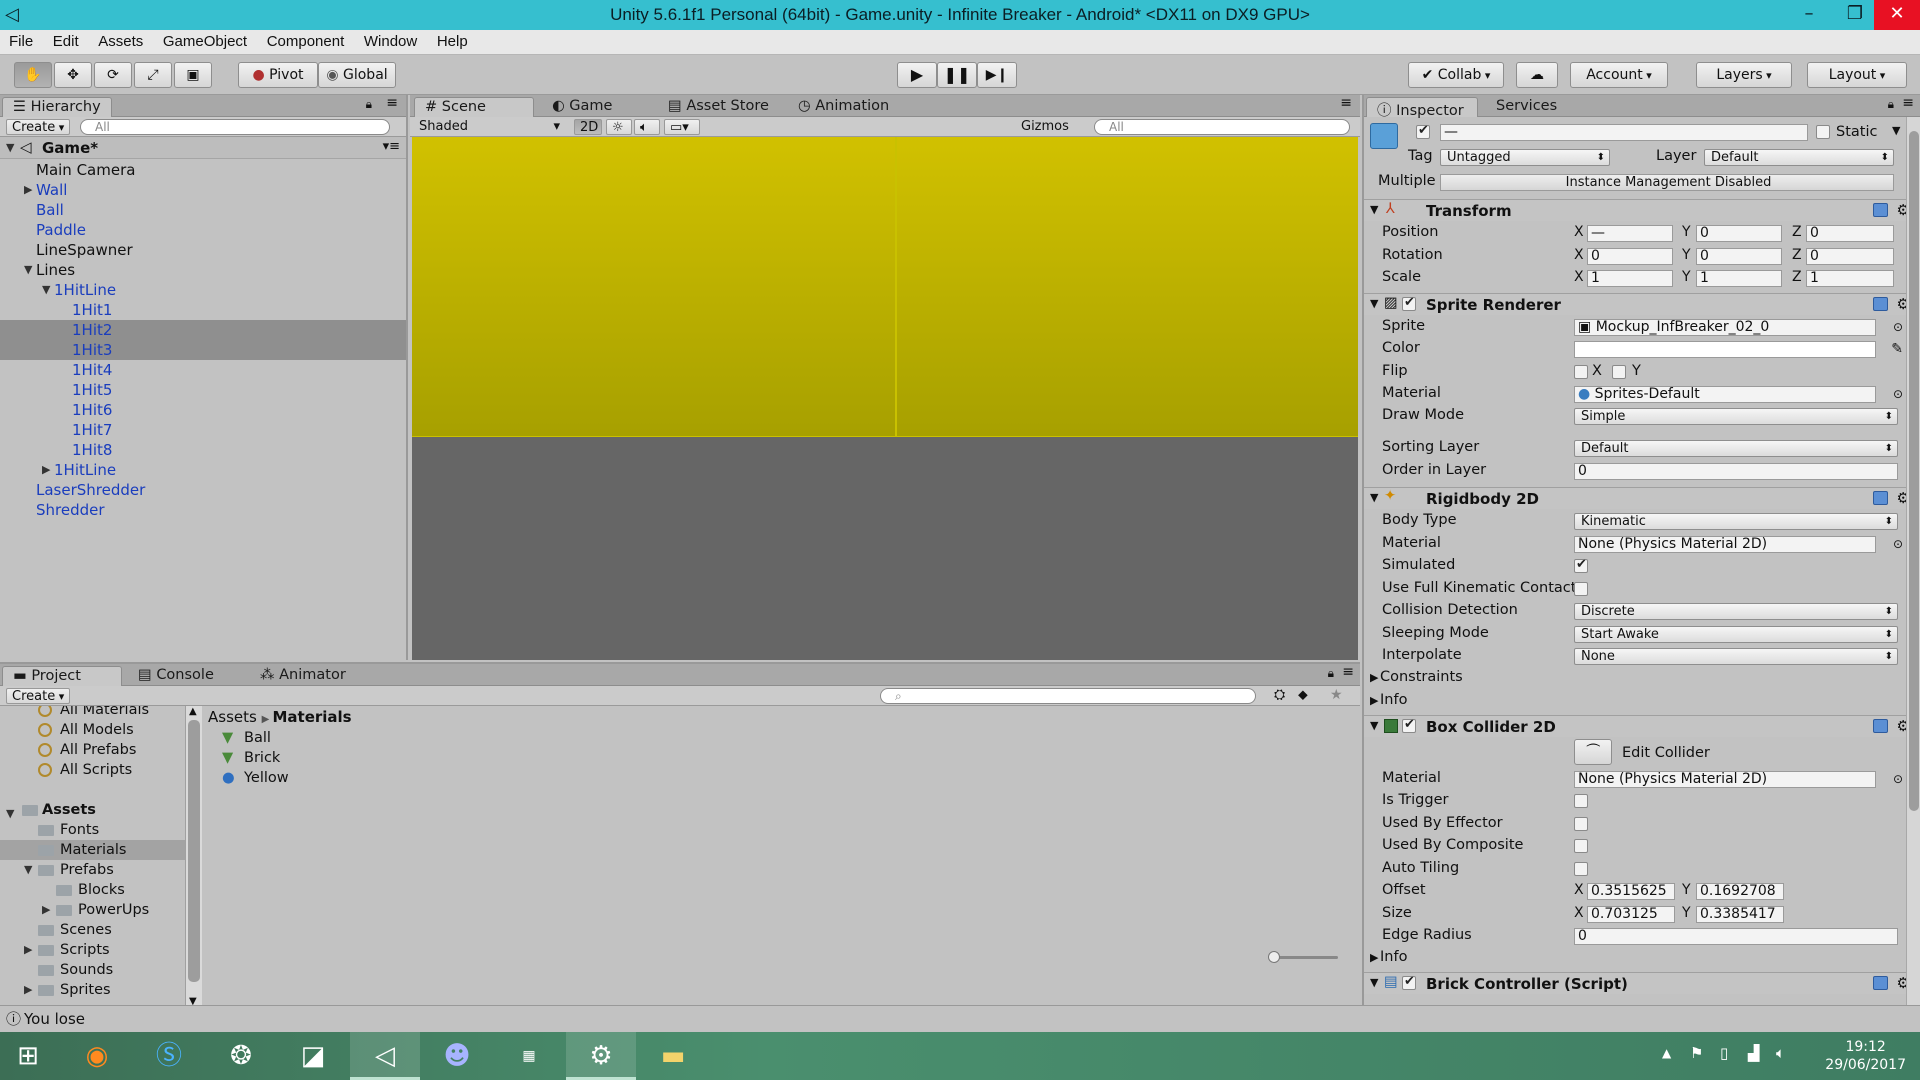 The height and width of the screenshot is (1080, 1920). What do you see at coordinates (1581, 372) in the screenshot?
I see `flip-x-checkbox` at bounding box center [1581, 372].